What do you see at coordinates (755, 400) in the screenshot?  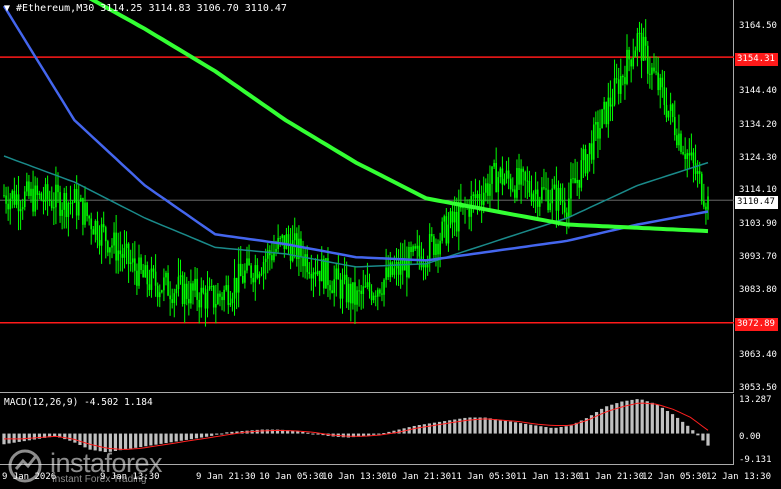 I see `macd-axis-max: 13.287` at bounding box center [755, 400].